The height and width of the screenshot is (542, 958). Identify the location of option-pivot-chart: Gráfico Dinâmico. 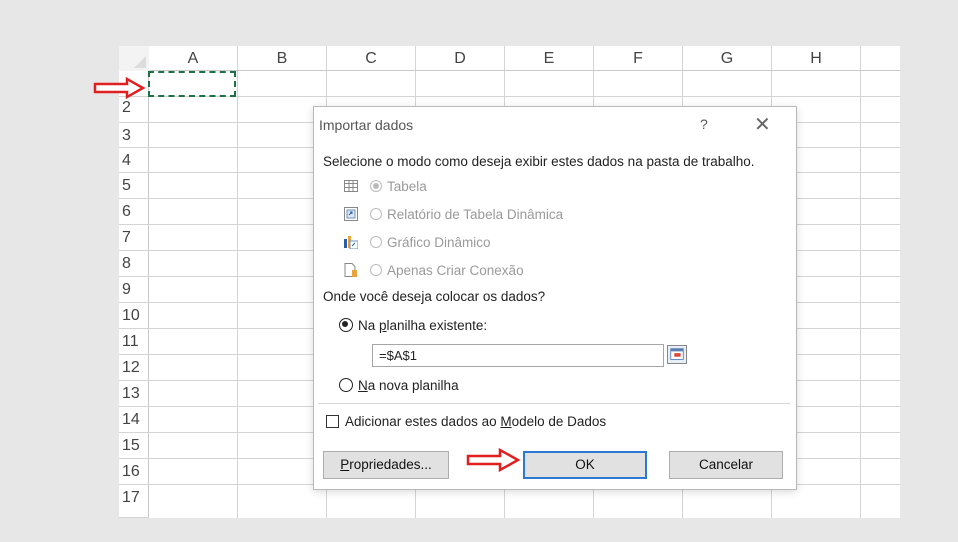
(417, 242).